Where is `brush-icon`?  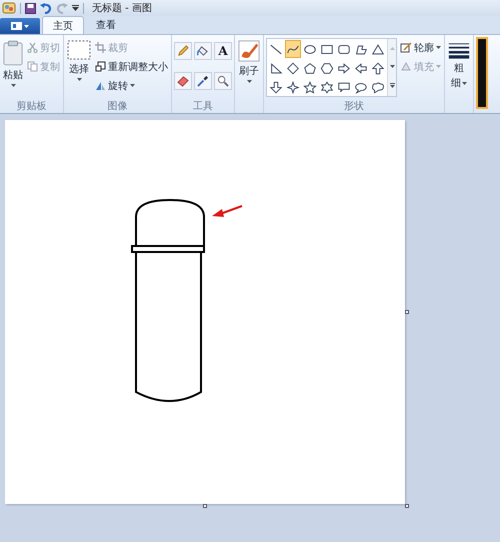
brush-icon is located at coordinates (249, 51).